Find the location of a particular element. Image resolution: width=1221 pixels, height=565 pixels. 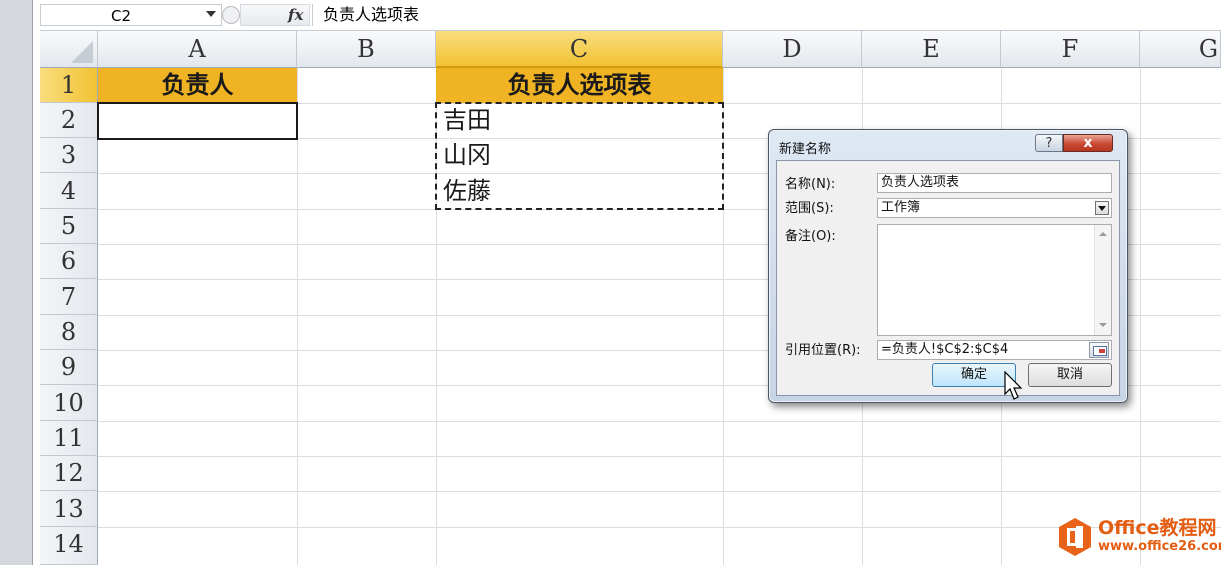

office-logo-icon is located at coordinates (1075, 537).